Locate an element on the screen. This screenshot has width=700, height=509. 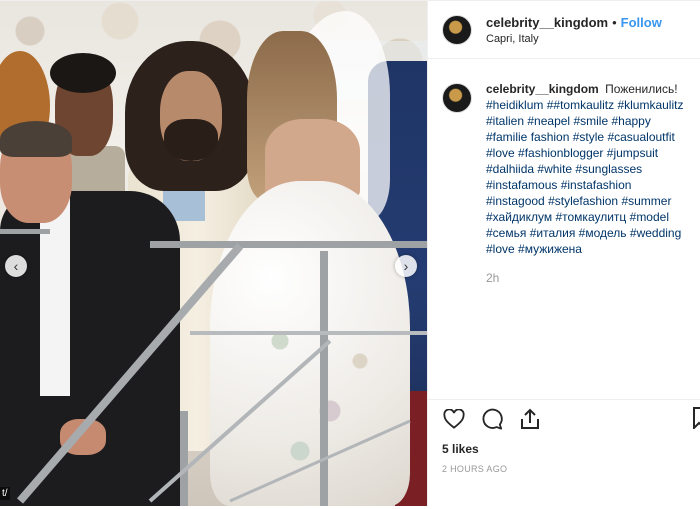
username-link: celebrity__kingdom is located at coordinates (547, 22).